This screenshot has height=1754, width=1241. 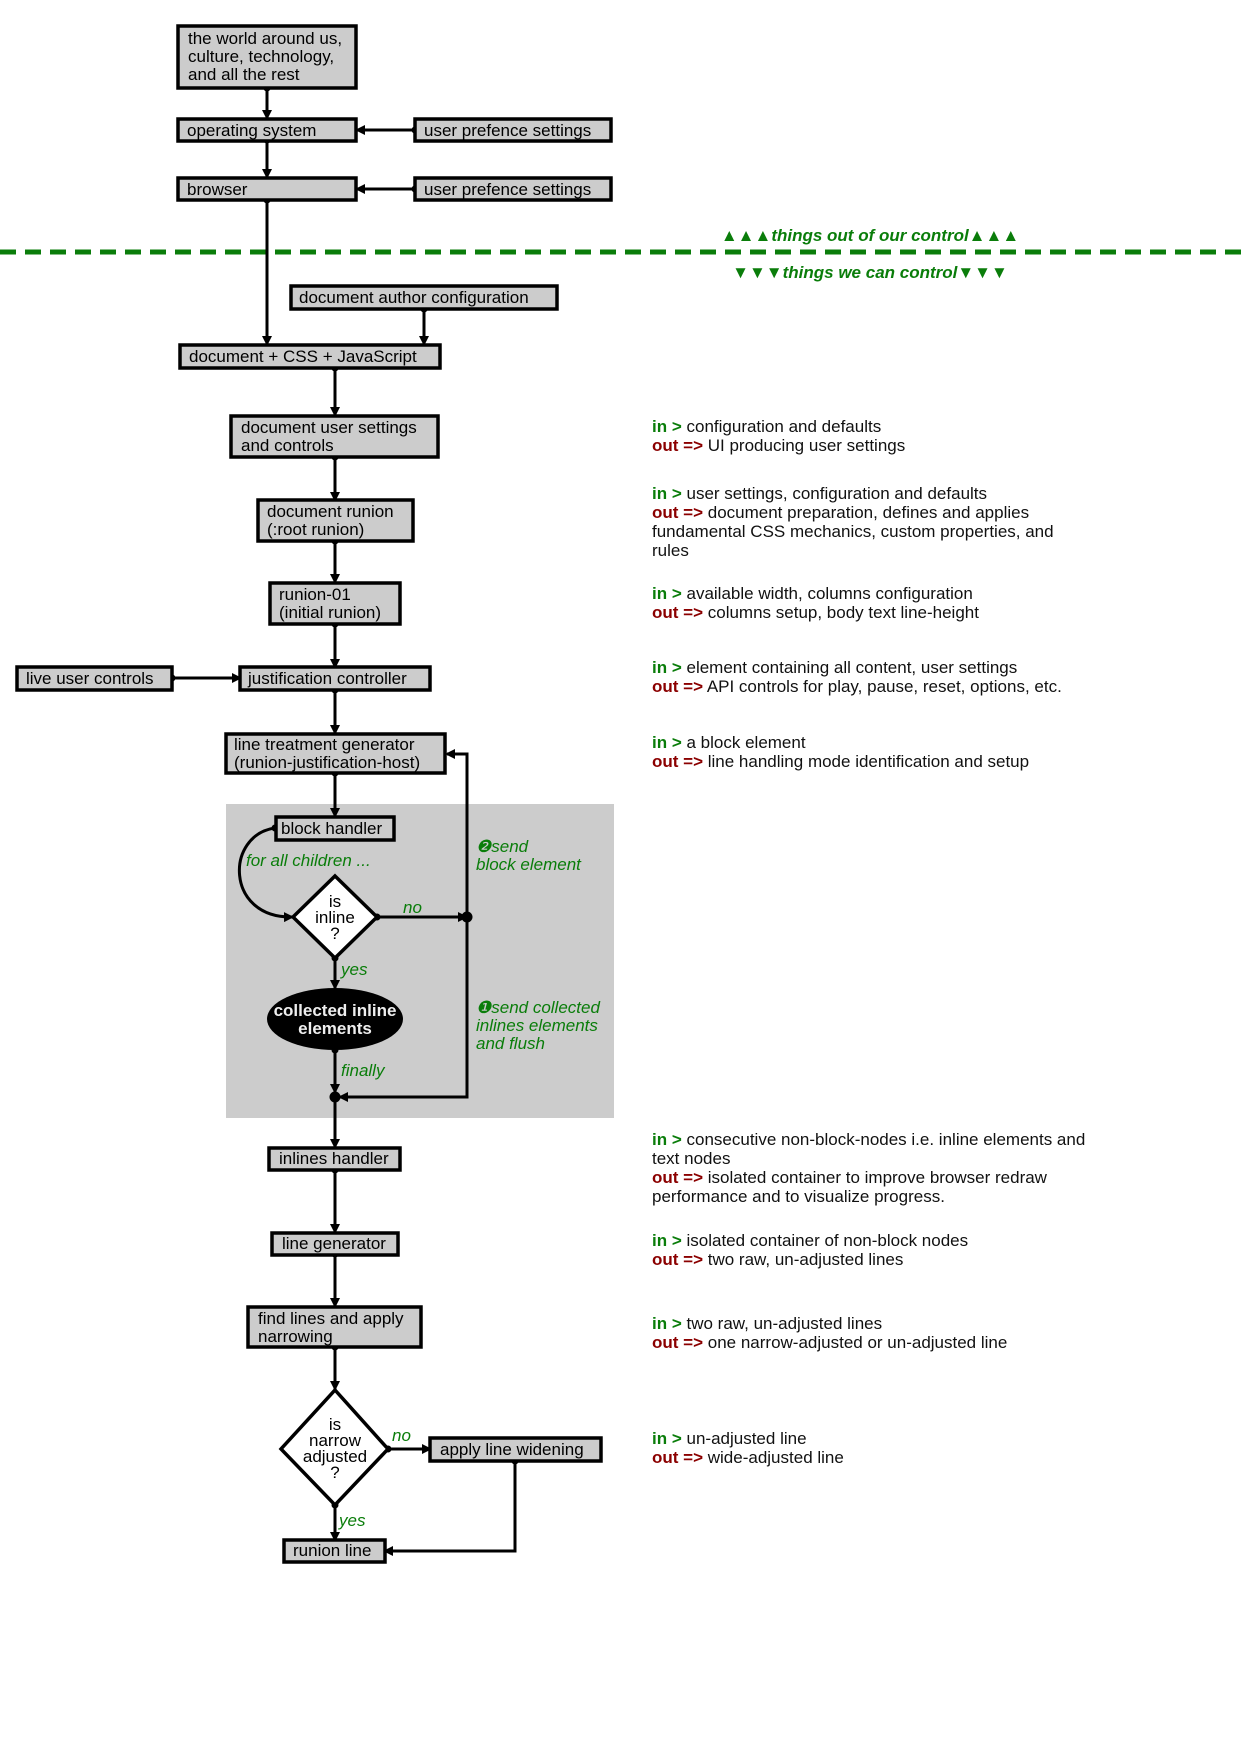 What do you see at coordinates (251, 130) in the screenshot?
I see `svg-text: operating system` at bounding box center [251, 130].